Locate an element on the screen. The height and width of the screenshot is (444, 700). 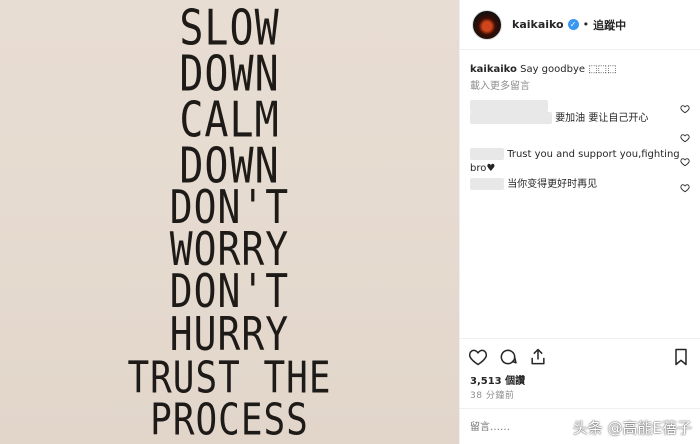
caption-username: kaikaiko is located at coordinates (493, 69).